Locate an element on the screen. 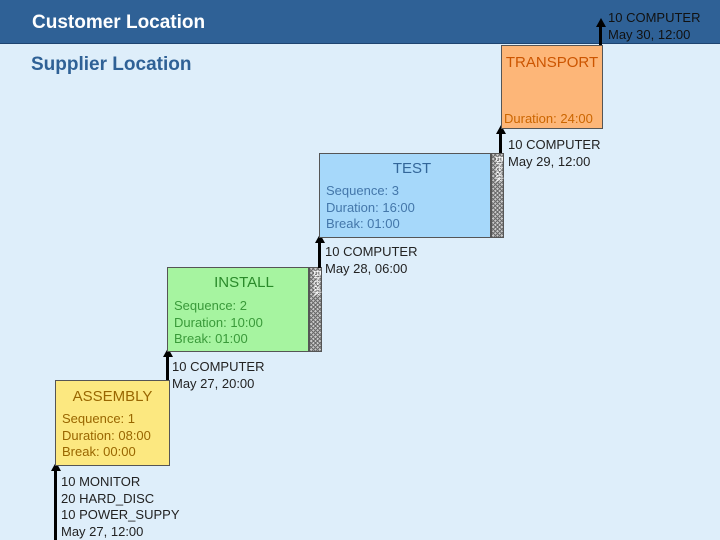 This screenshot has width=720, height=540. flow-arrow-test-transport is located at coordinates (500, 139).